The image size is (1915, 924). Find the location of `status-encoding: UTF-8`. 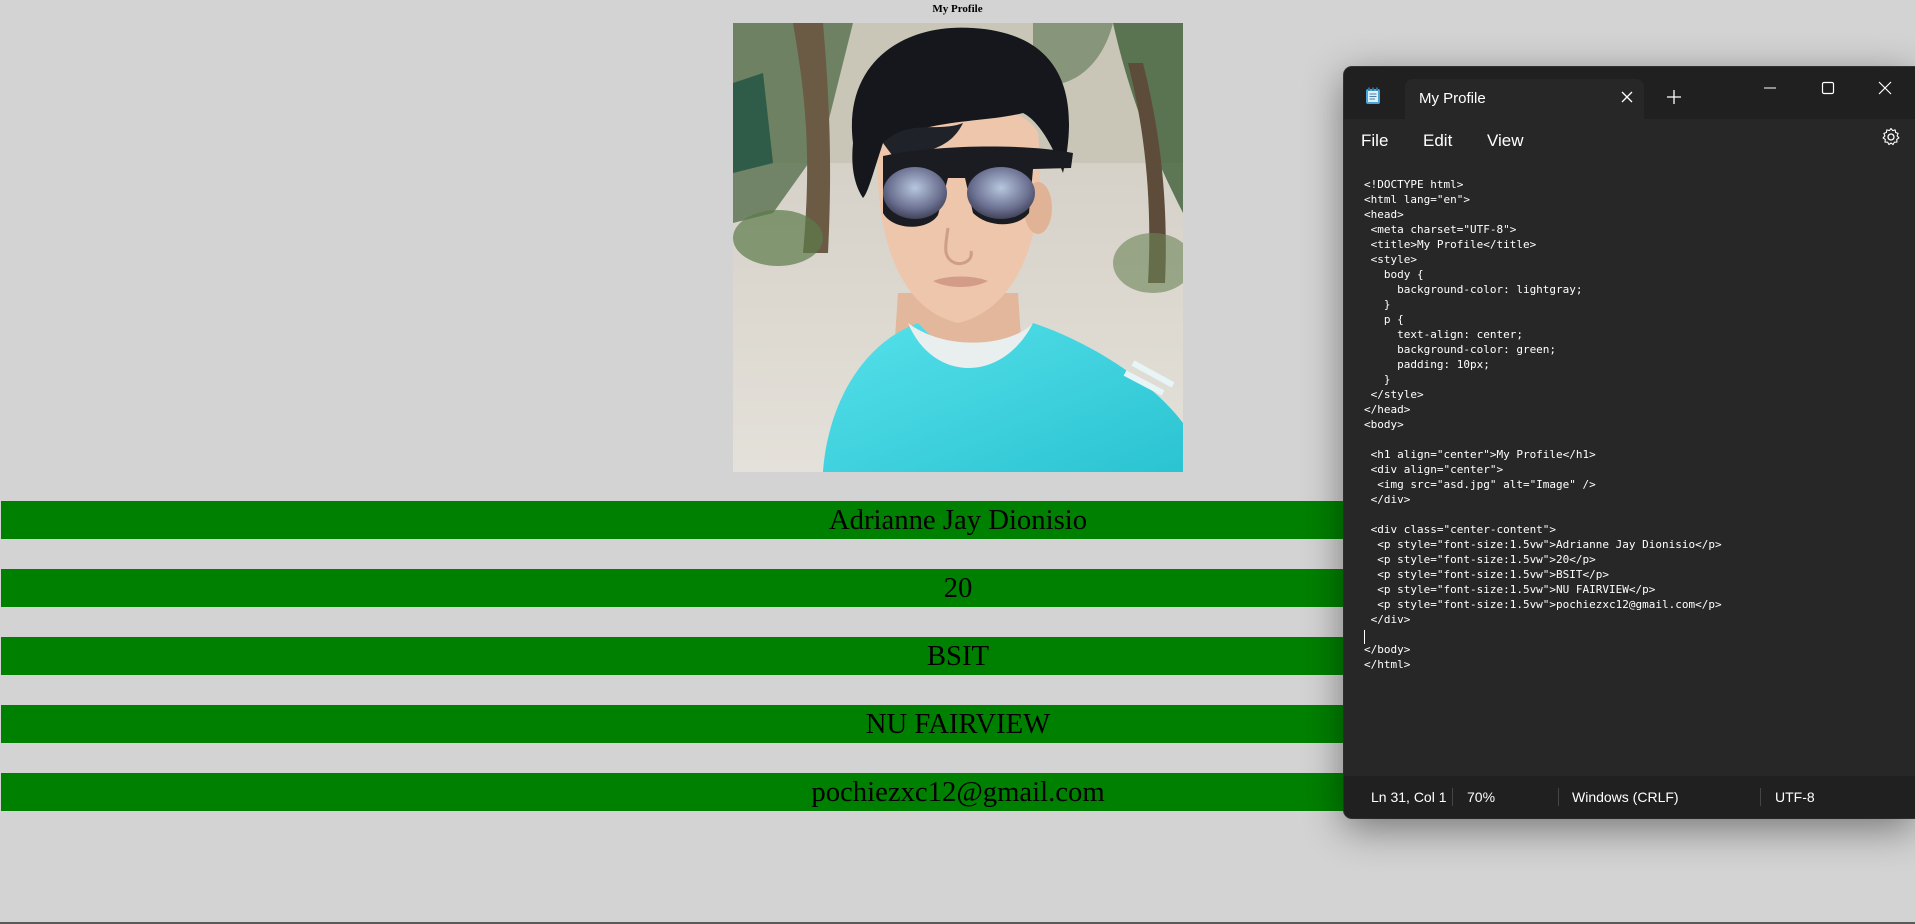

status-encoding: UTF-8 is located at coordinates (1795, 797).